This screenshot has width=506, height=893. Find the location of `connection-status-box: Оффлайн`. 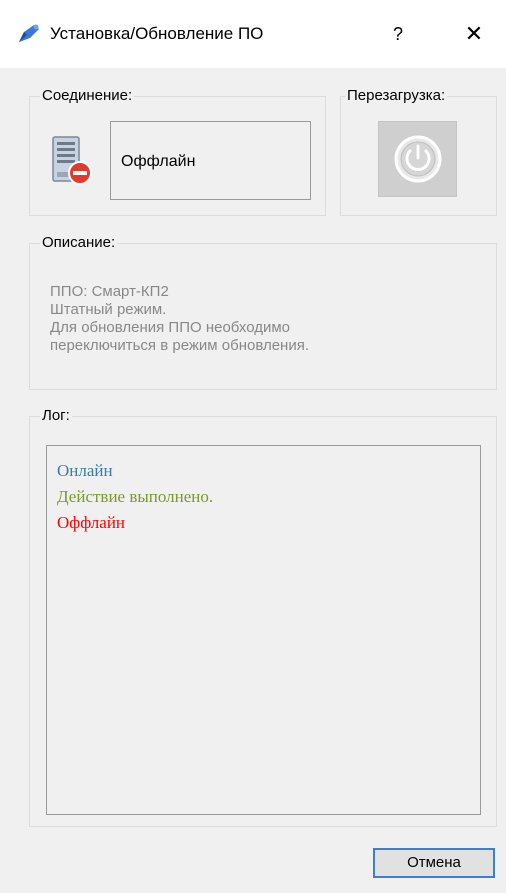

connection-status-box: Оффлайн is located at coordinates (210, 160).